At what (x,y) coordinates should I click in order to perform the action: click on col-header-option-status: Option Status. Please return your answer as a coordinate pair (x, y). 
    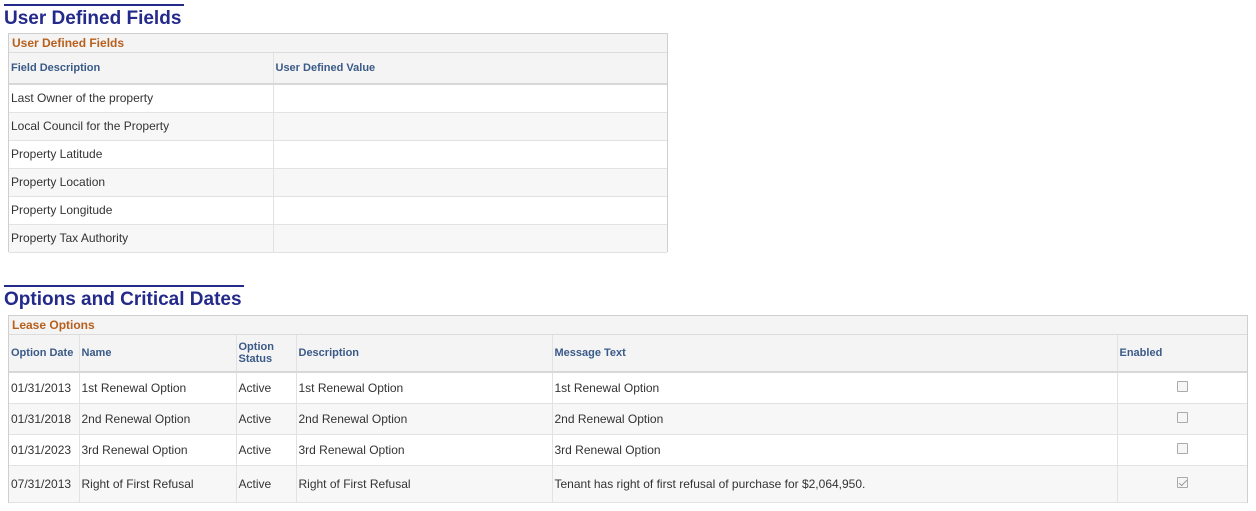
    Looking at the image, I should click on (266, 354).